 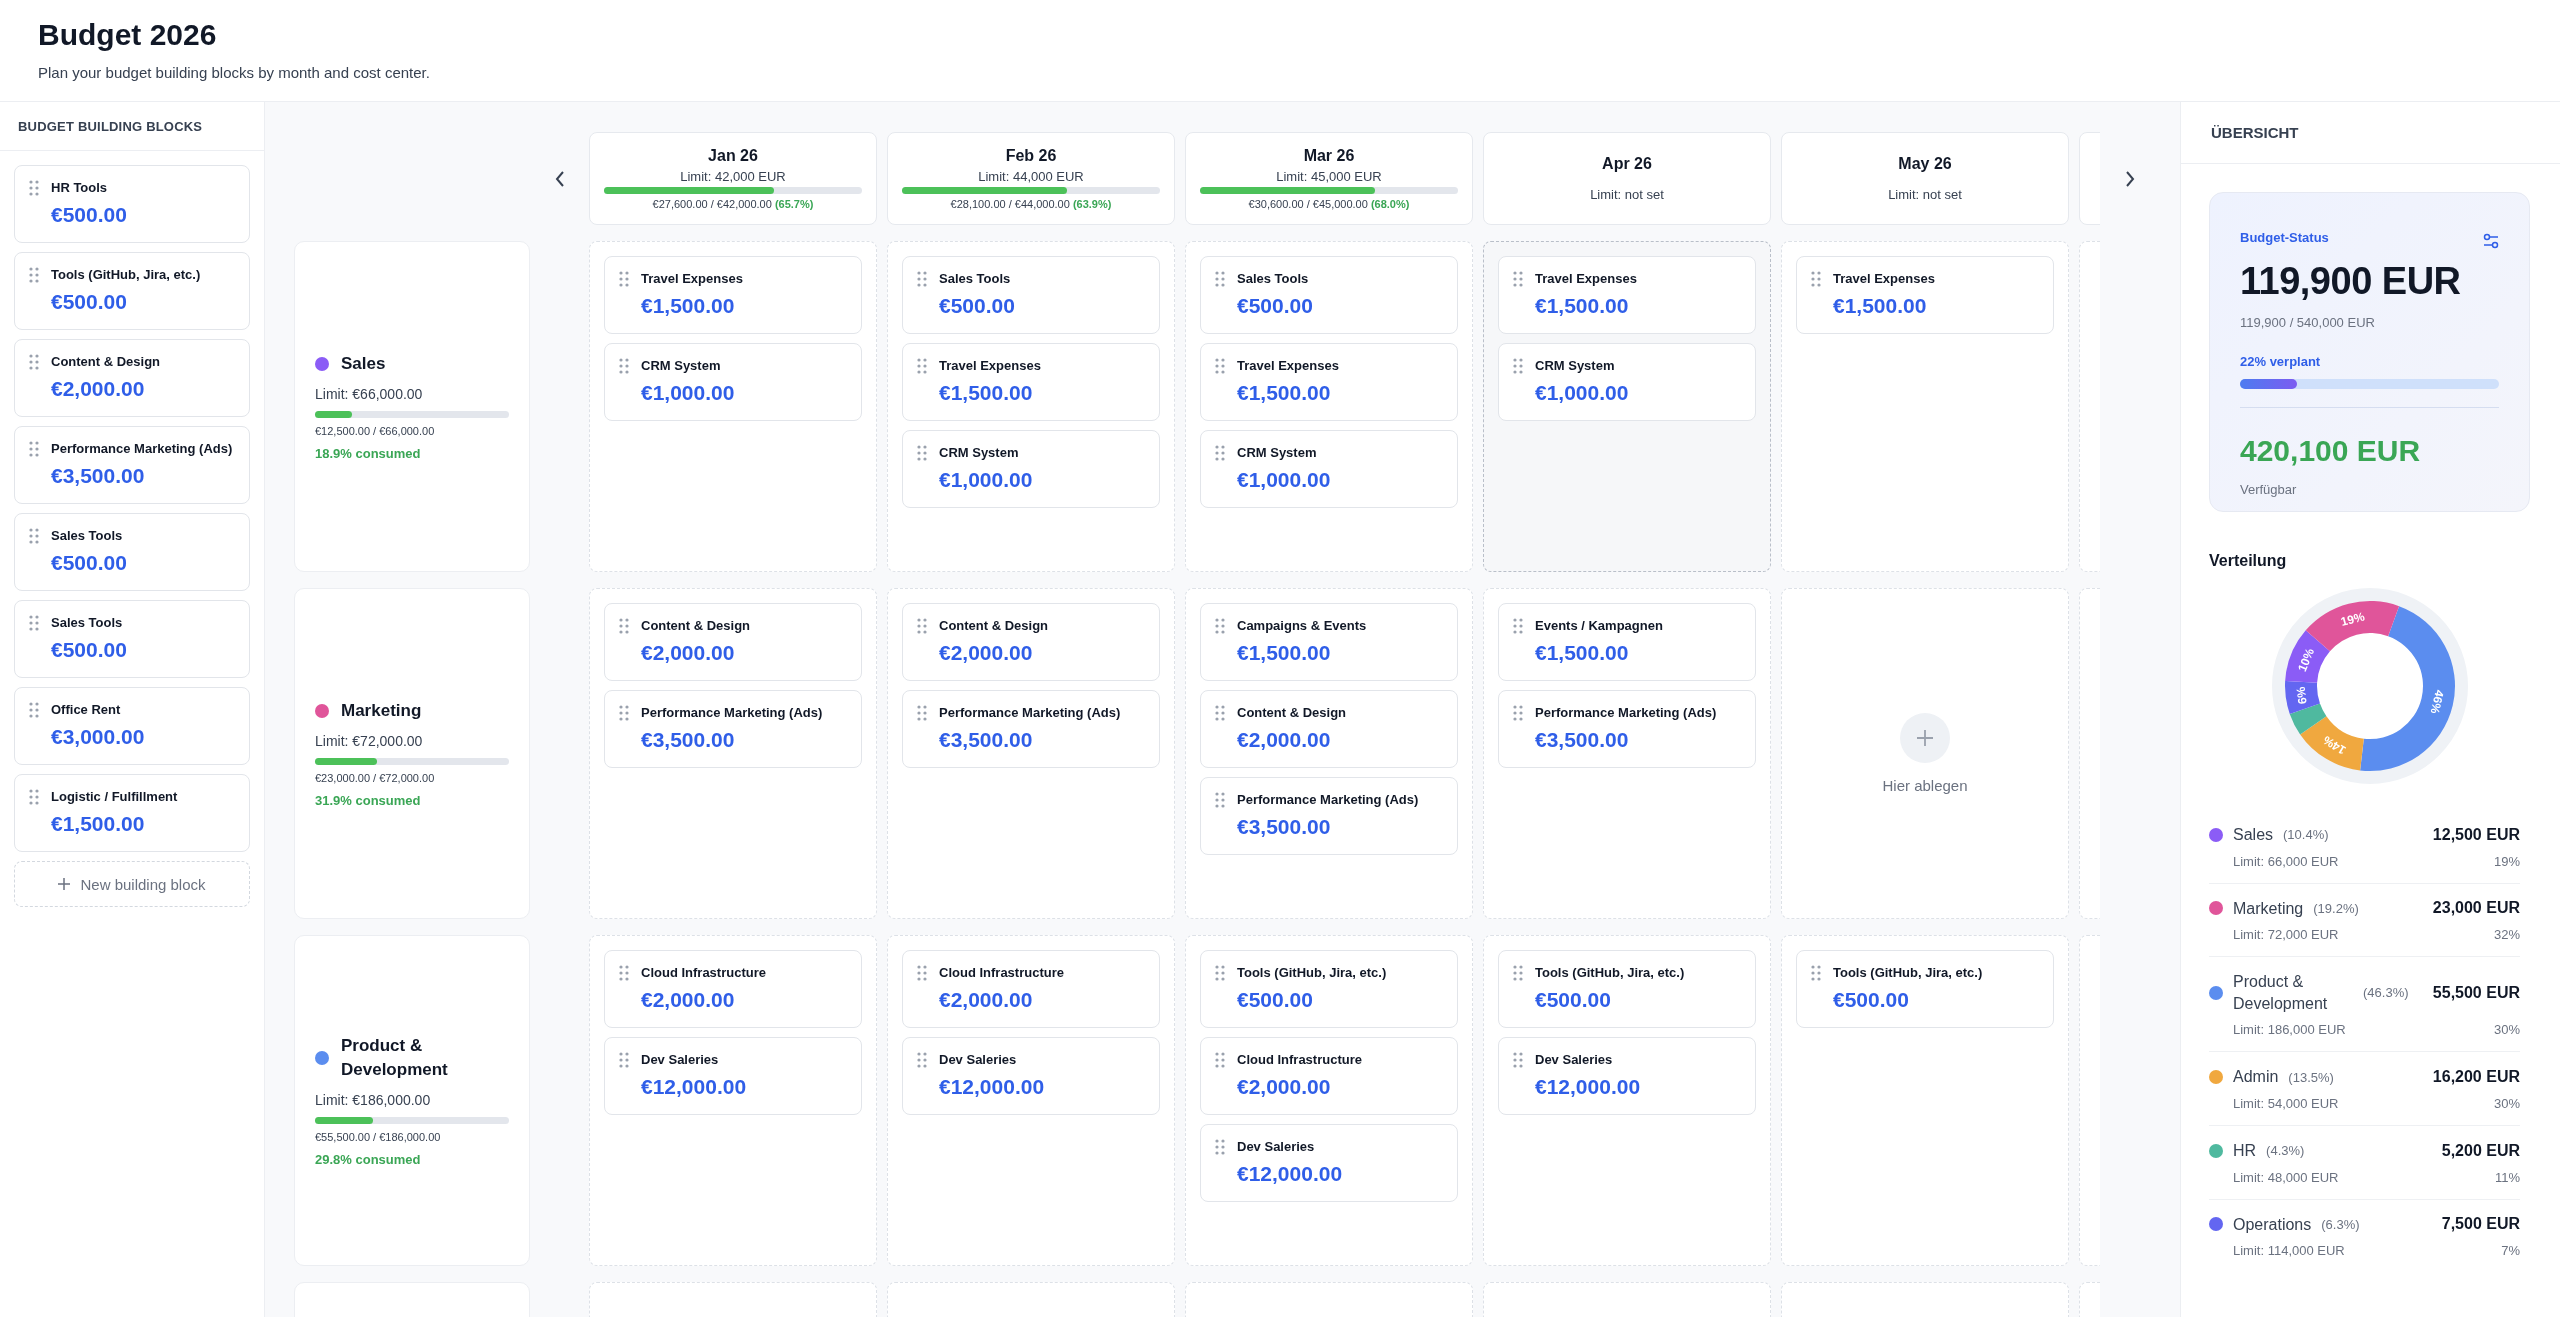 I want to click on legend-share: (6.3%), so click(x=2340, y=1224).